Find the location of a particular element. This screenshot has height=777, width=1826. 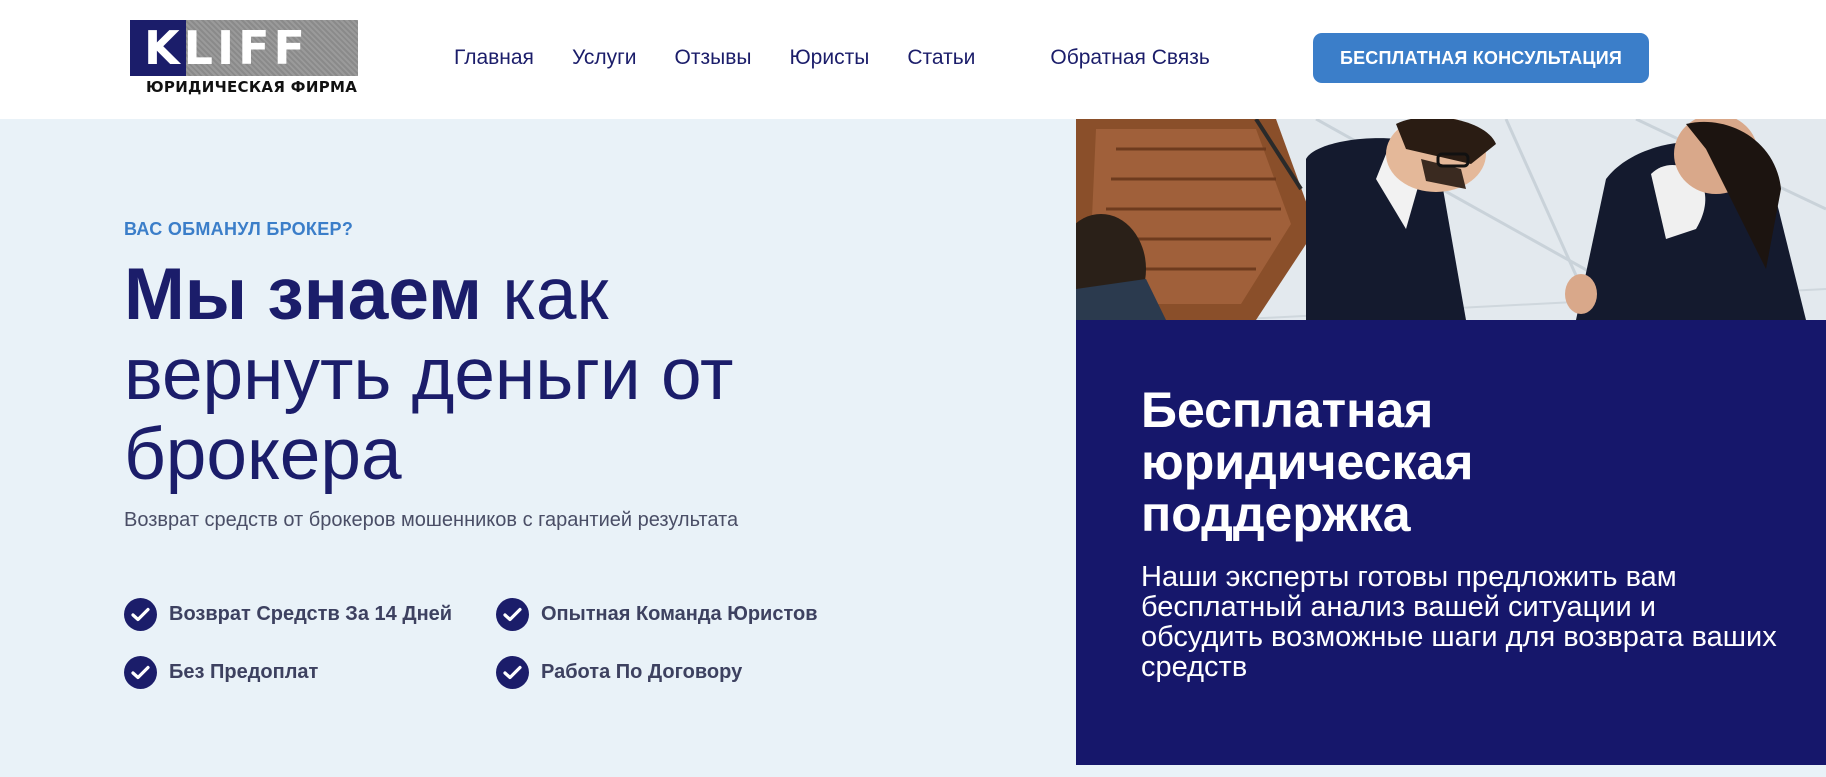

business-meeting-photo is located at coordinates (1451, 219).